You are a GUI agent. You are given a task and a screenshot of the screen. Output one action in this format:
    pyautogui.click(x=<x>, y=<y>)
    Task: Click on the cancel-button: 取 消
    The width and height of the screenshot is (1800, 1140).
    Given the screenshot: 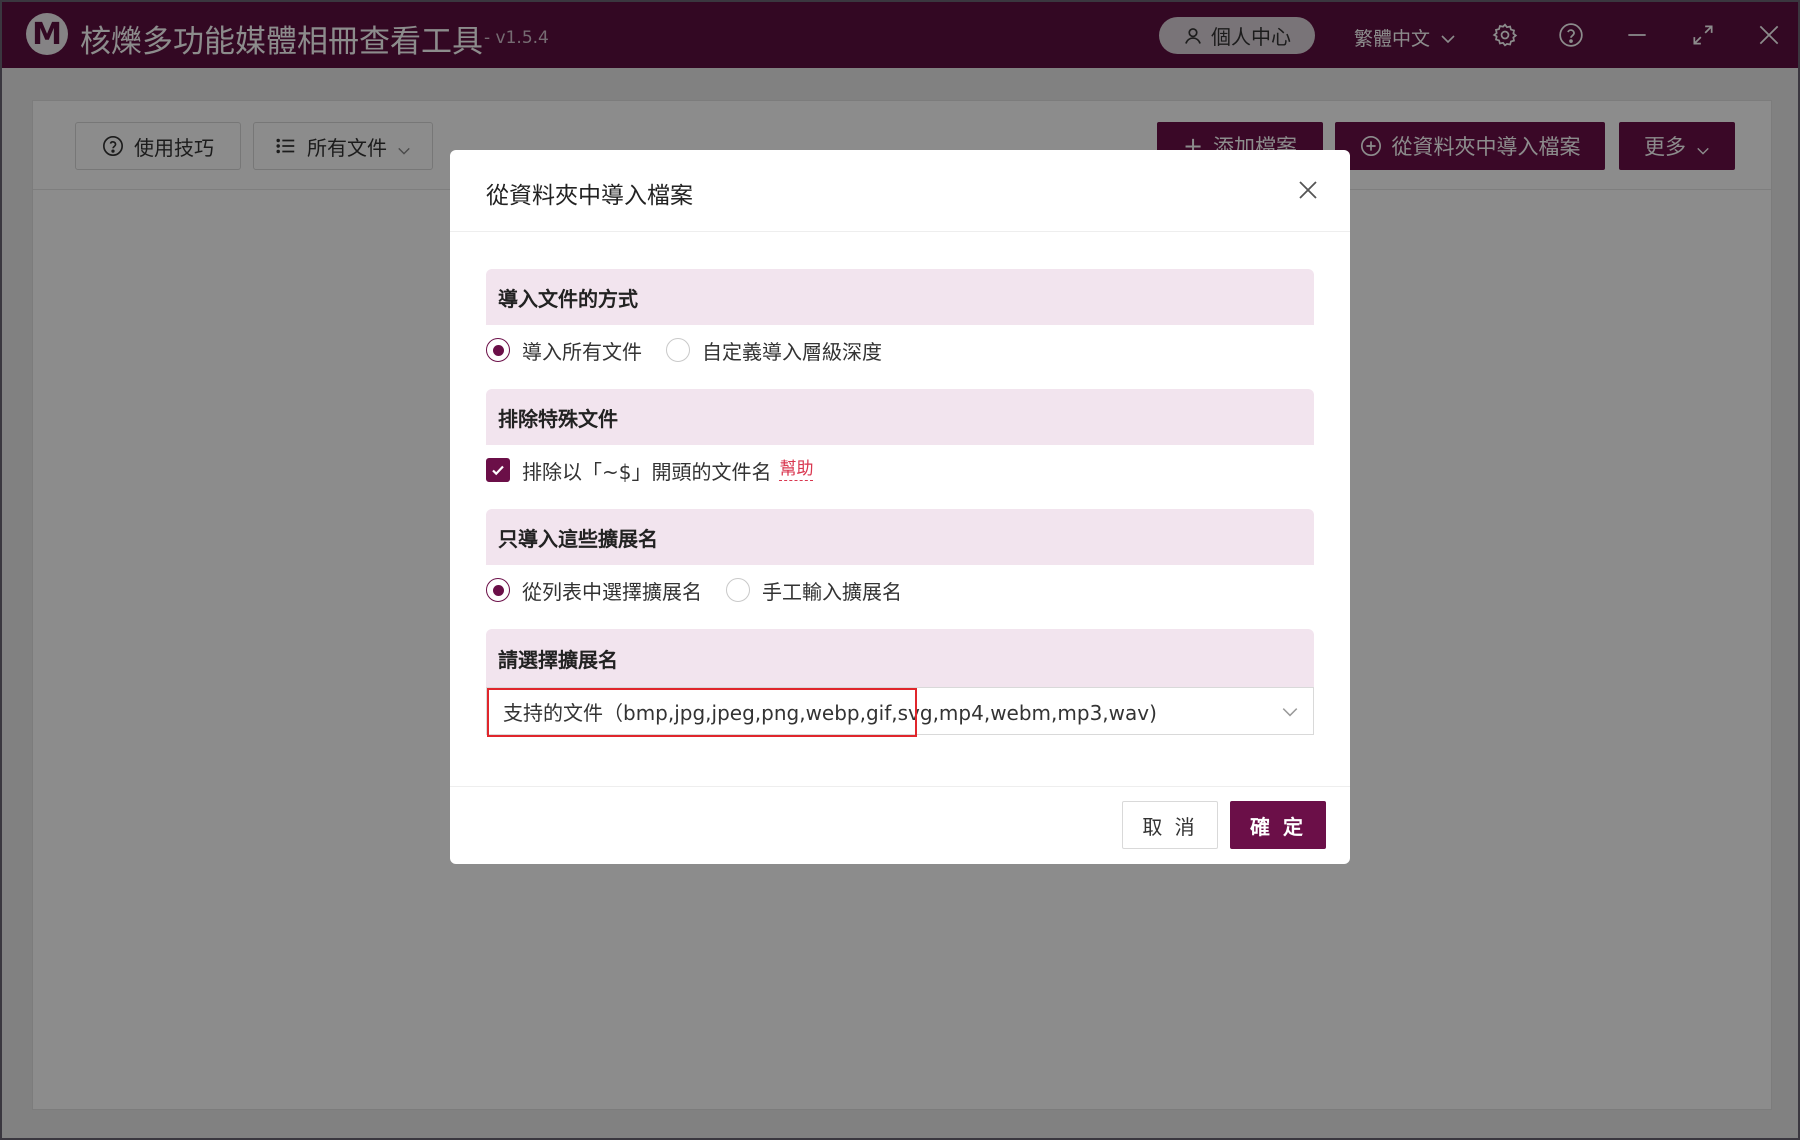 What is the action you would take?
    pyautogui.click(x=1170, y=825)
    